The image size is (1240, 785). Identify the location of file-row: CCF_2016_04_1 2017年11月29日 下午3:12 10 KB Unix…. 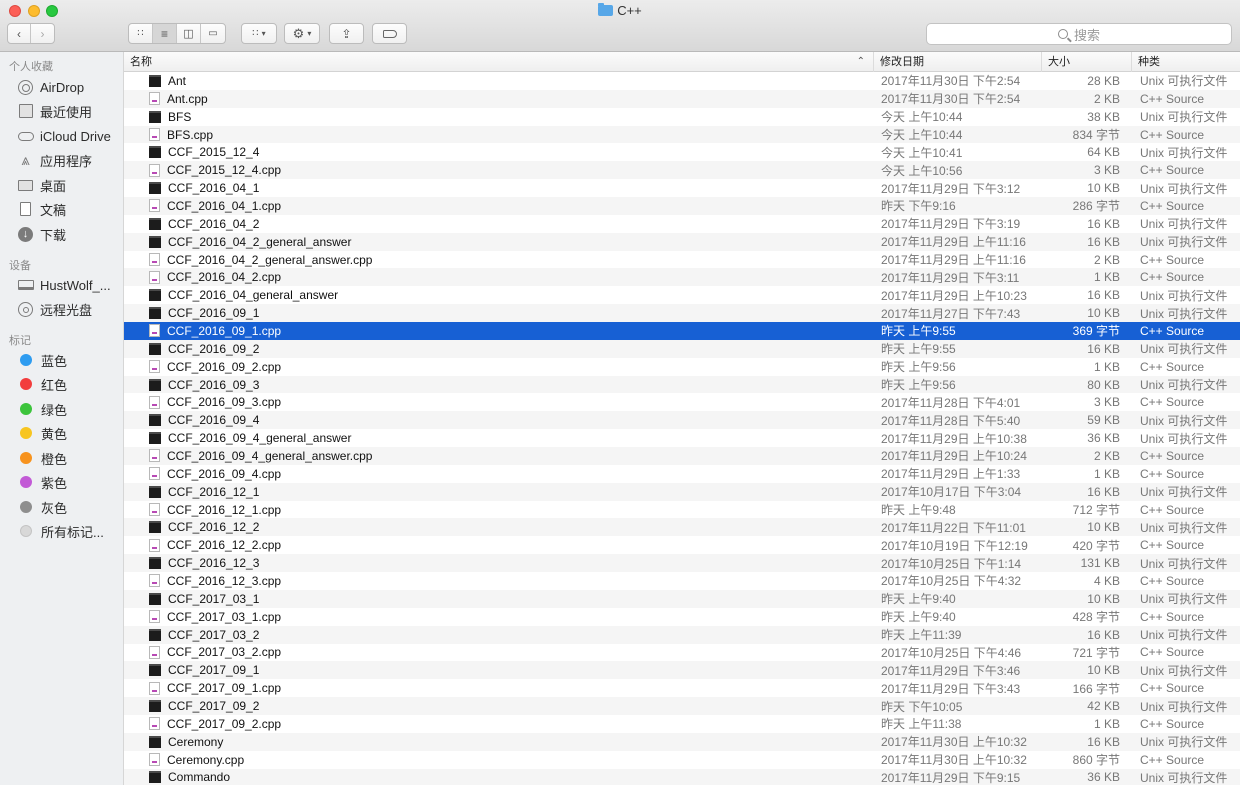
(682, 188).